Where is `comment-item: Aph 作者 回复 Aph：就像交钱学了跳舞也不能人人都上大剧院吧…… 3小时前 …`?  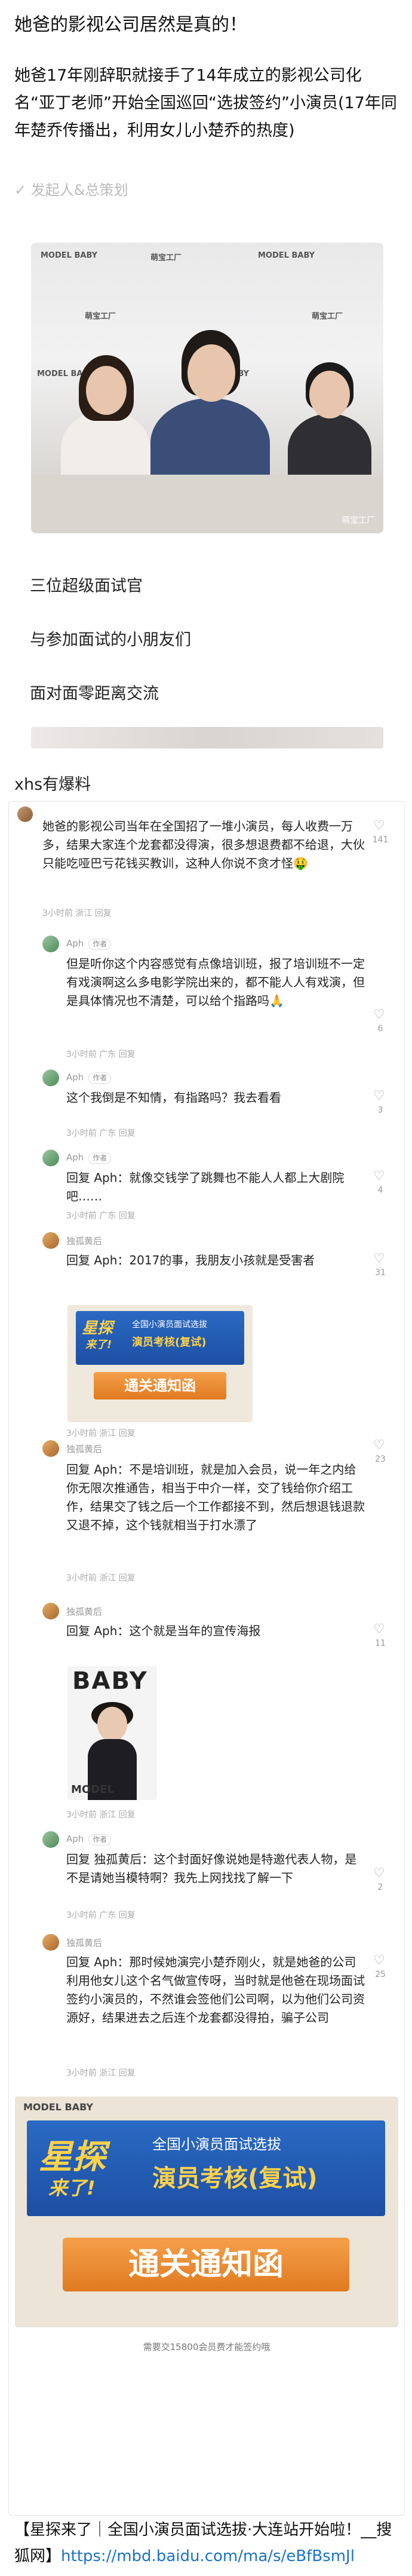
comment-item: Aph 作者 回复 Aph：就像交钱学了跳舞也不能人人都上大剧院吧…… 3小时前 … is located at coordinates (207, 1186).